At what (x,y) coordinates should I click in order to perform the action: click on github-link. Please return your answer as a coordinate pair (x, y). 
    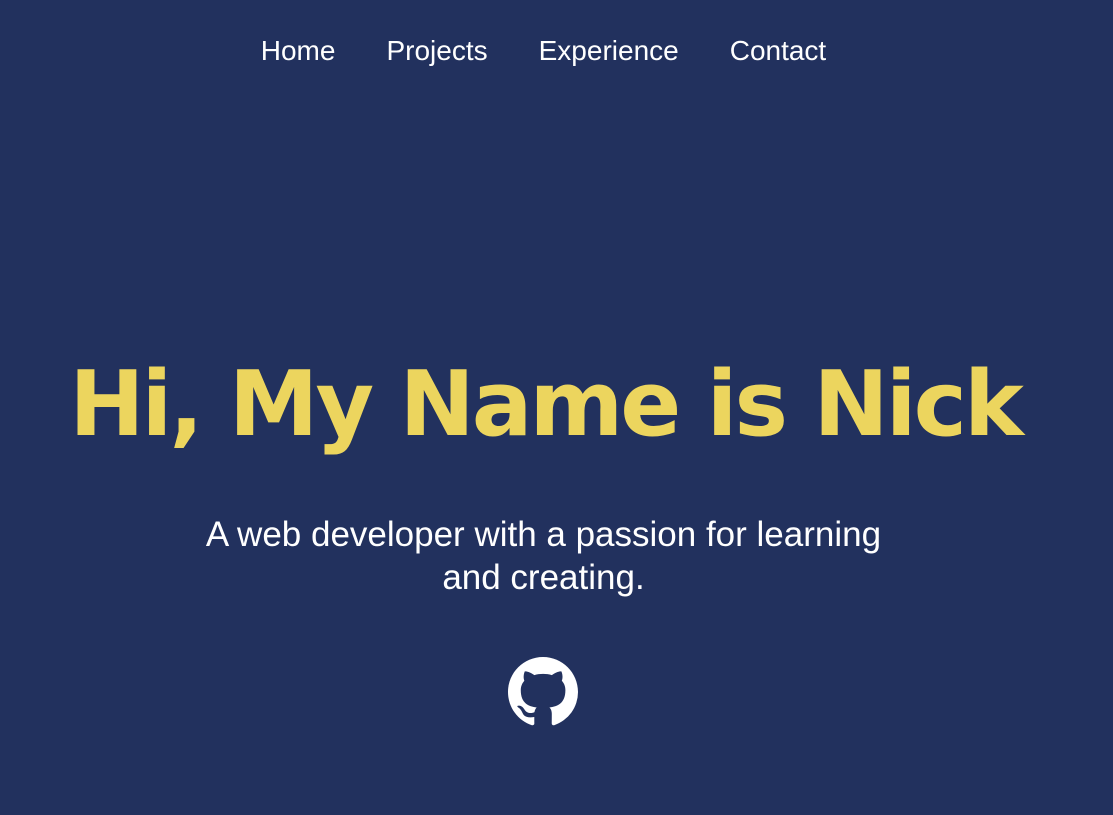
    Looking at the image, I should click on (543, 692).